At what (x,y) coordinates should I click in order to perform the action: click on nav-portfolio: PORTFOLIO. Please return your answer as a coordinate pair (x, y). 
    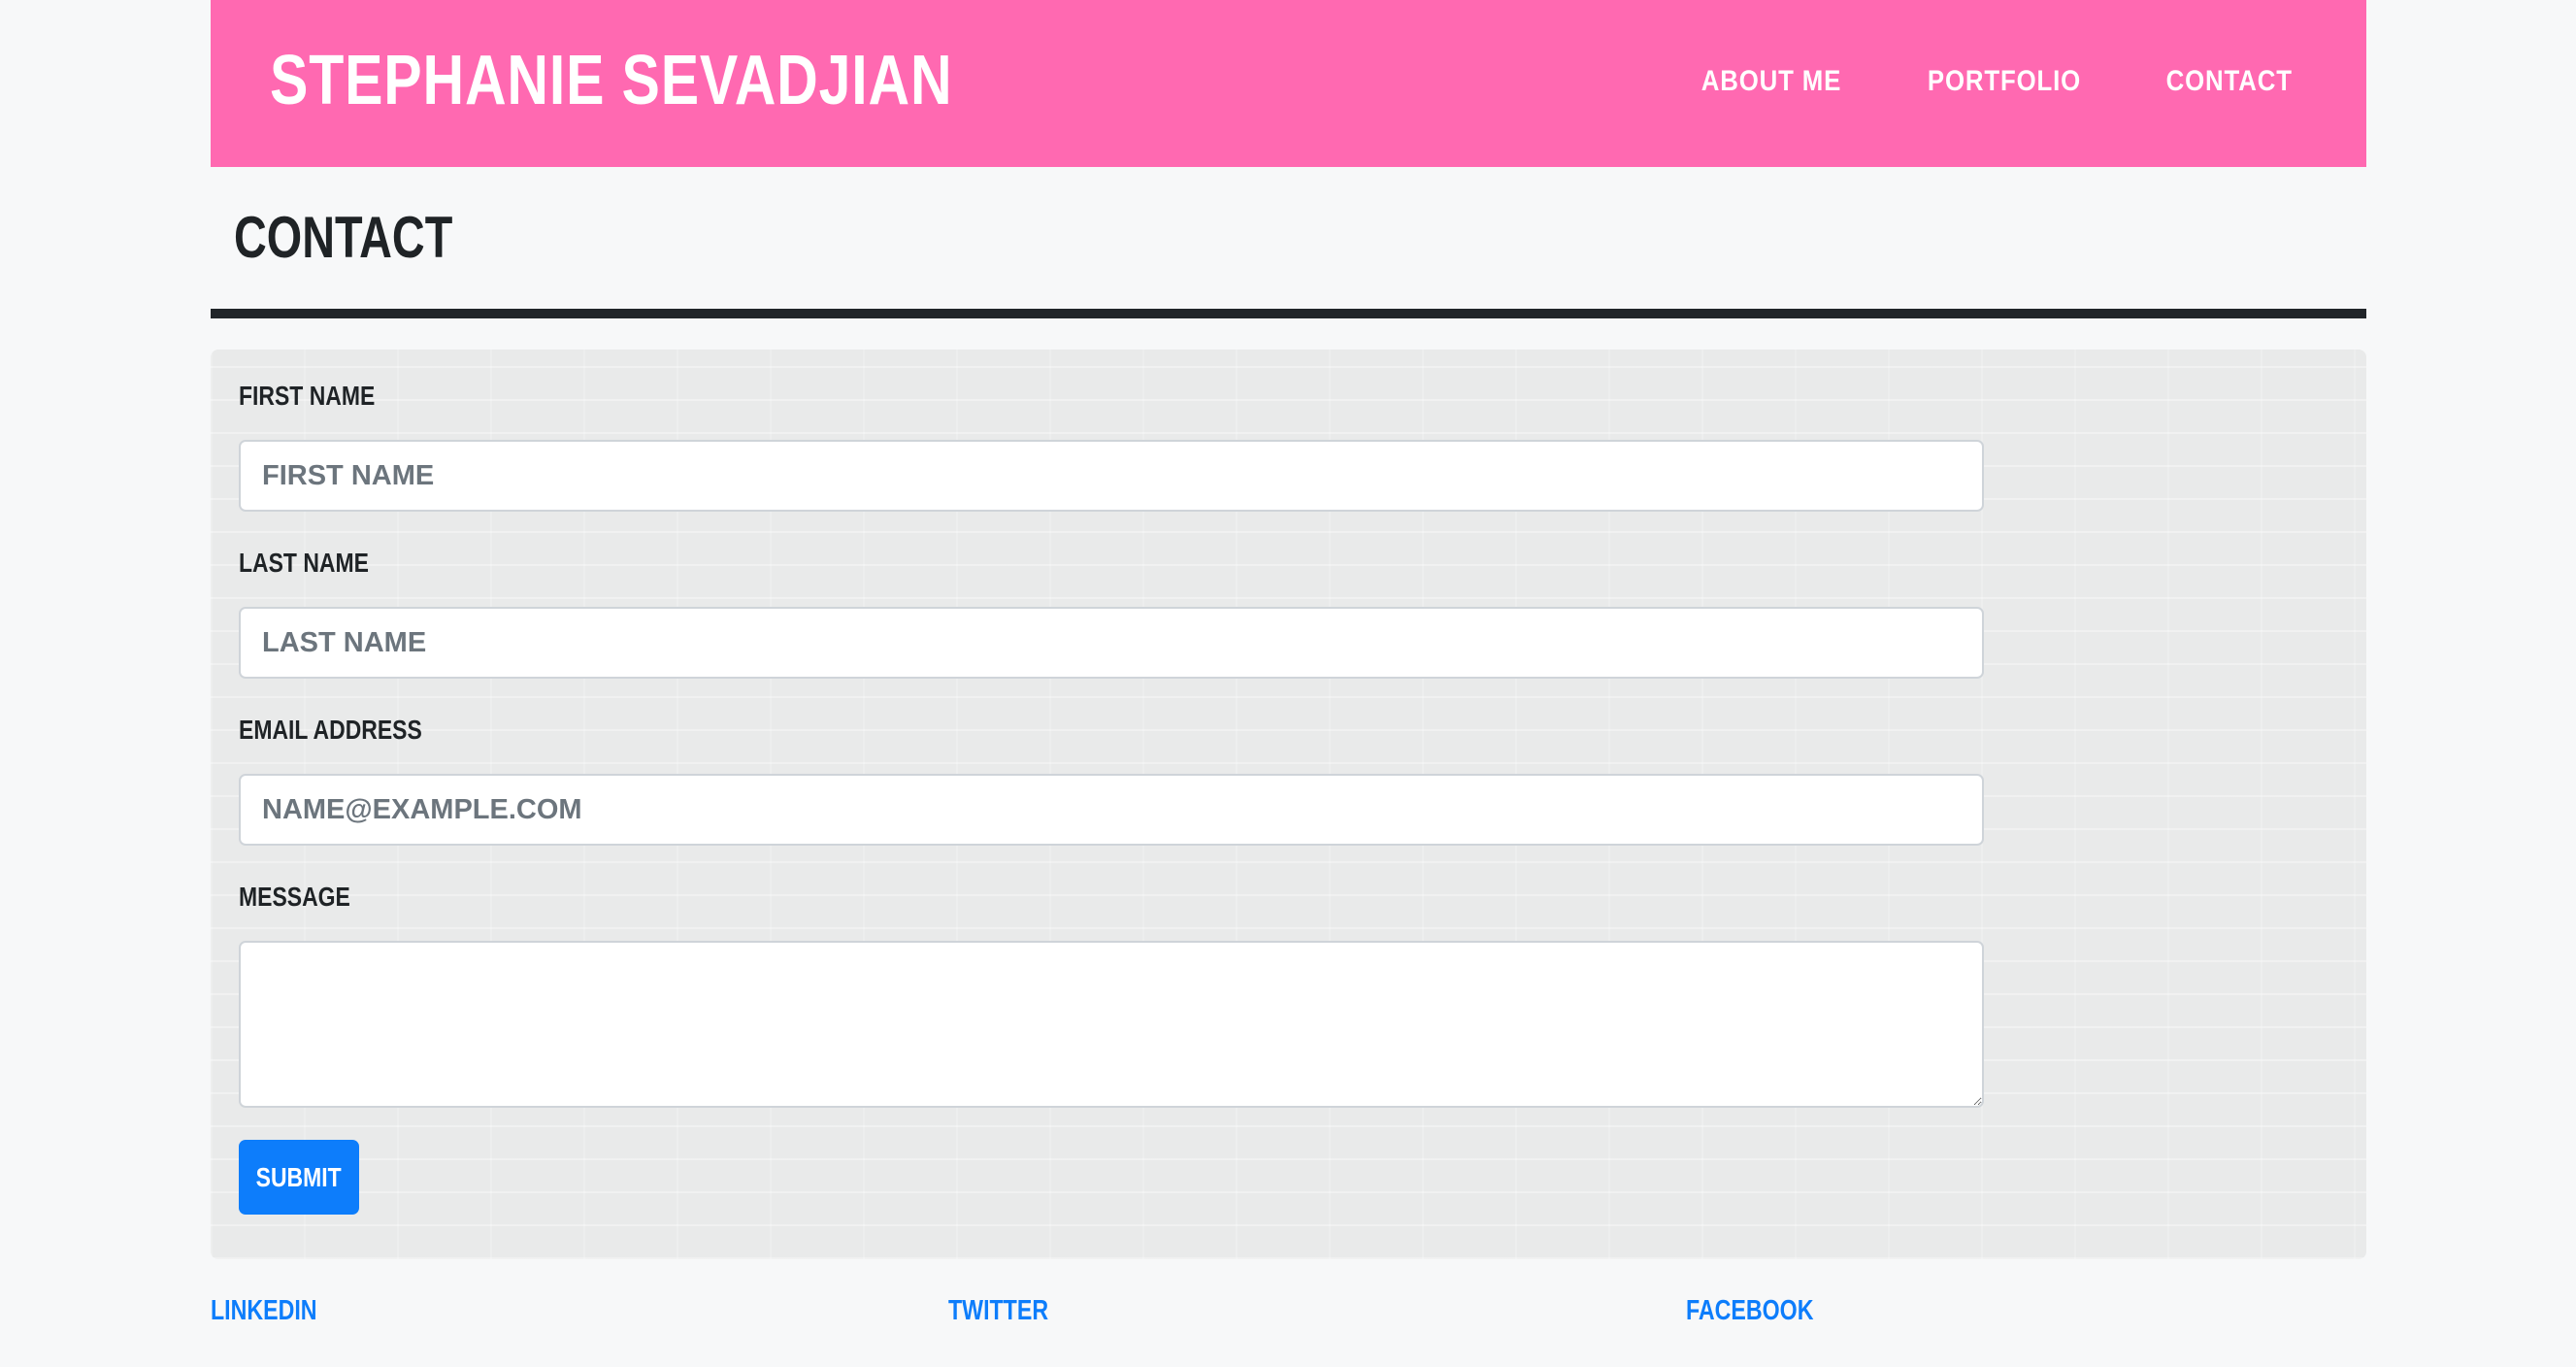
    Looking at the image, I should click on (2003, 81).